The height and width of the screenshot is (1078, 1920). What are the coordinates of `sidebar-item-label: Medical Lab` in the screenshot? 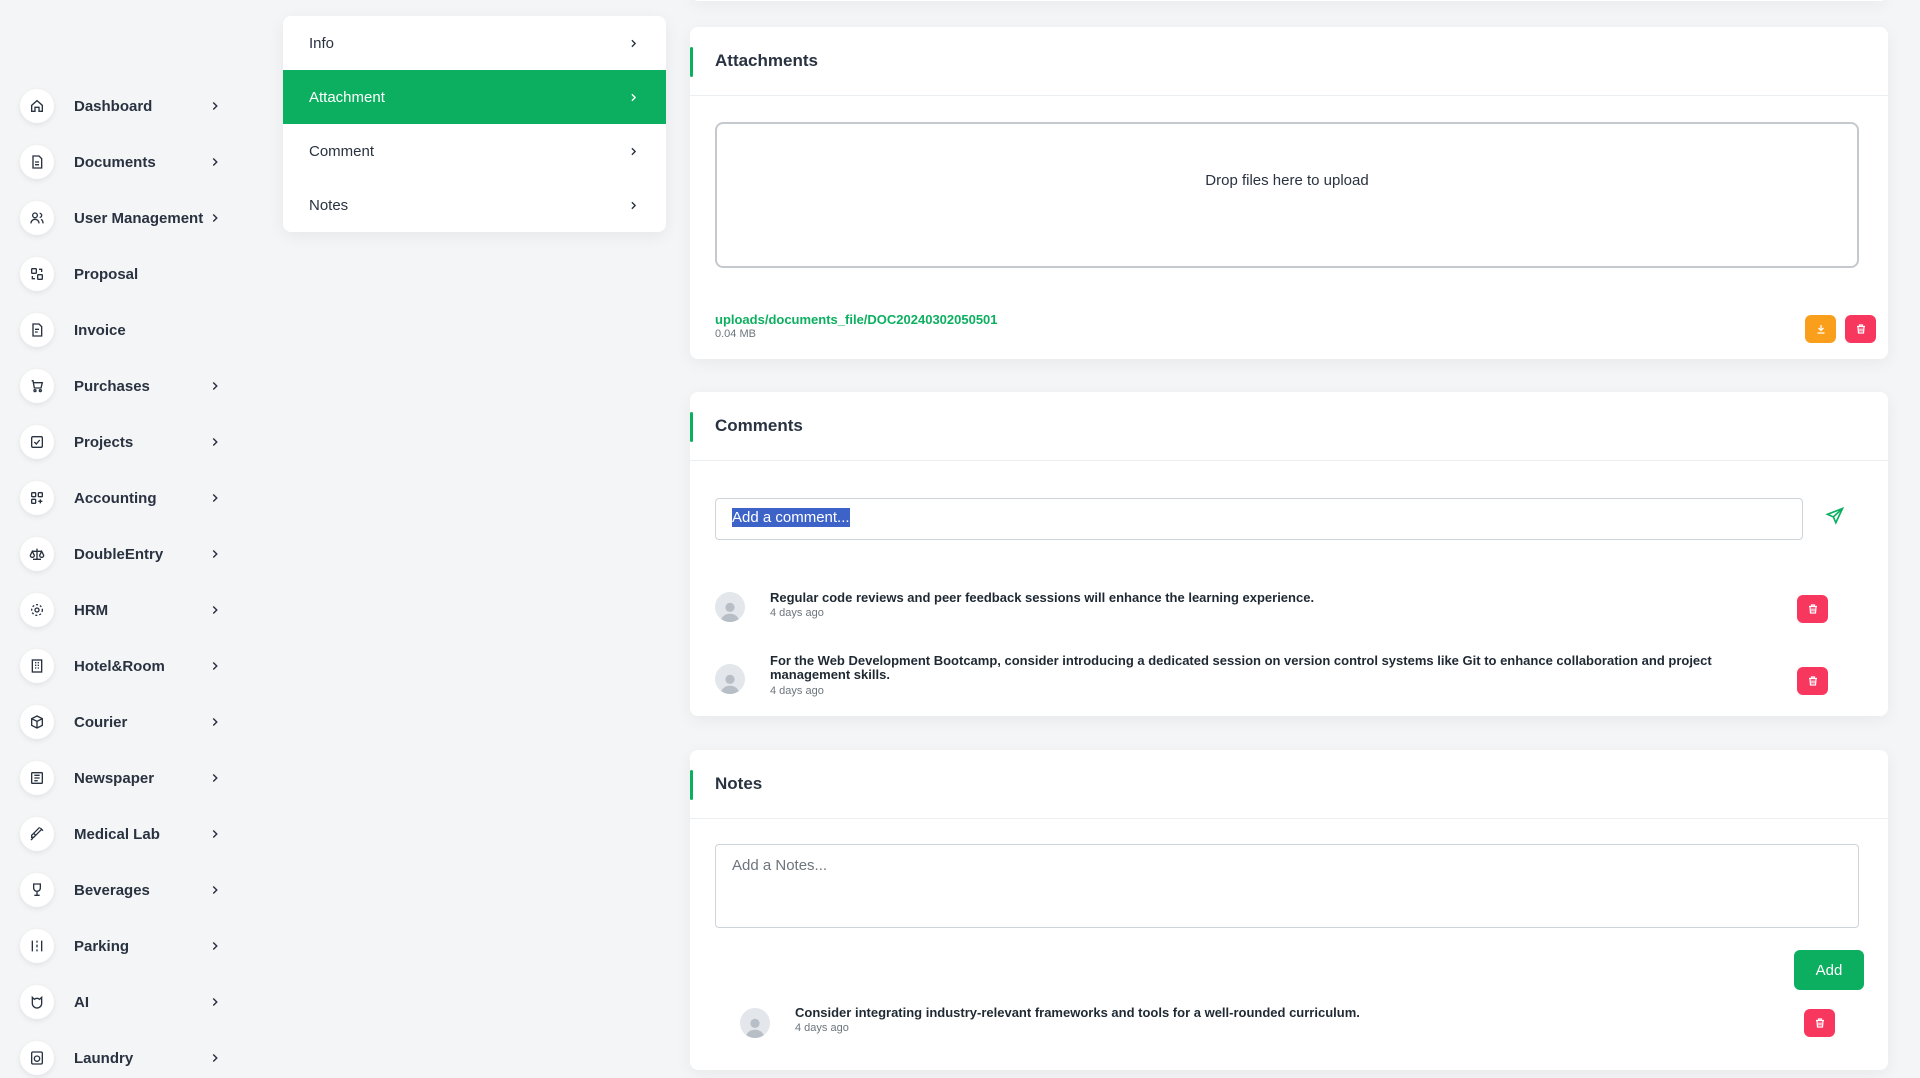 It's located at (117, 834).